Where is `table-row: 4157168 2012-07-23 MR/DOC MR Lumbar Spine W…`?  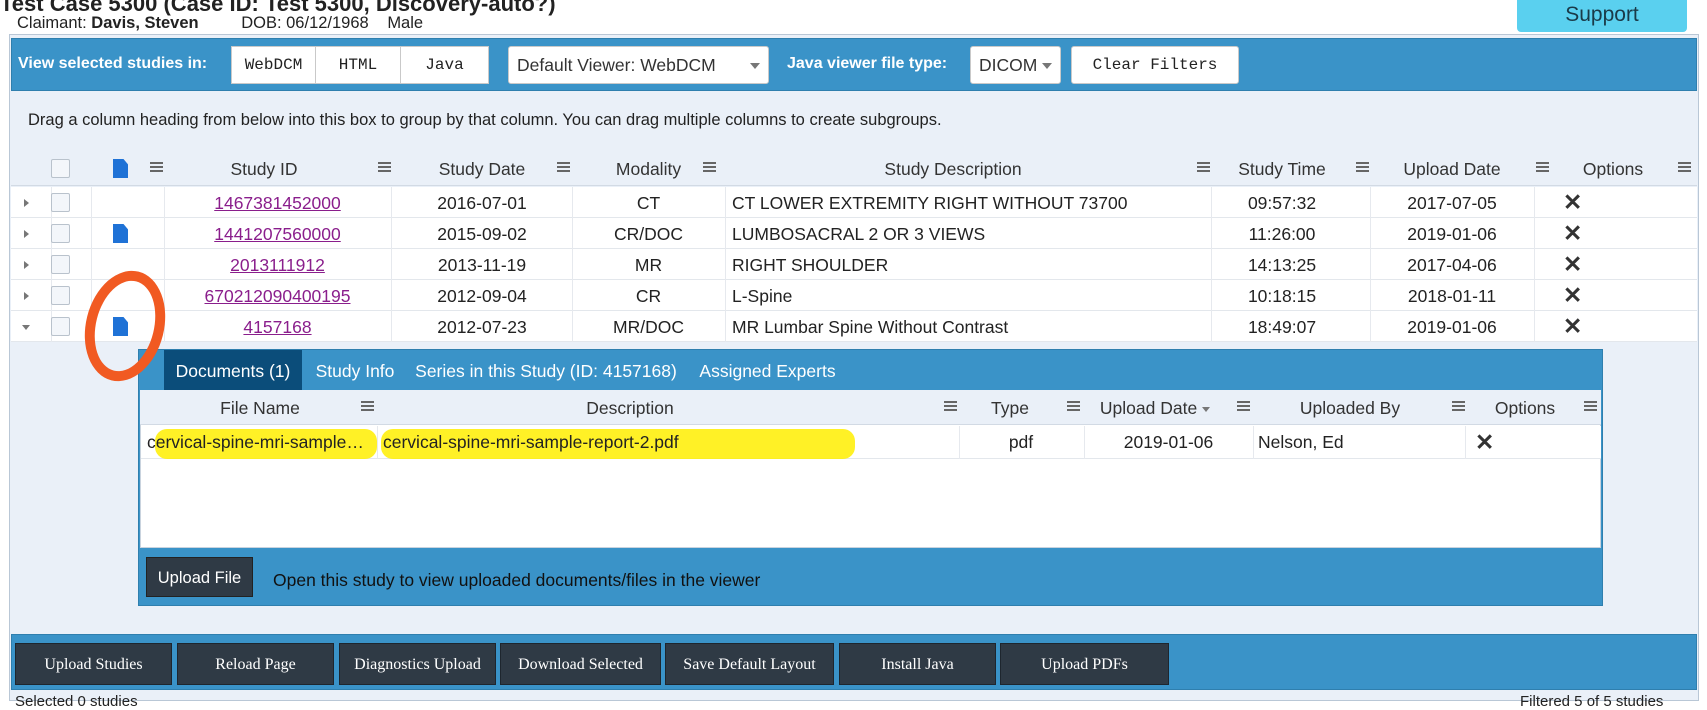 table-row: 4157168 2012-07-23 MR/DOC MR Lumbar Spine W… is located at coordinates (854, 326).